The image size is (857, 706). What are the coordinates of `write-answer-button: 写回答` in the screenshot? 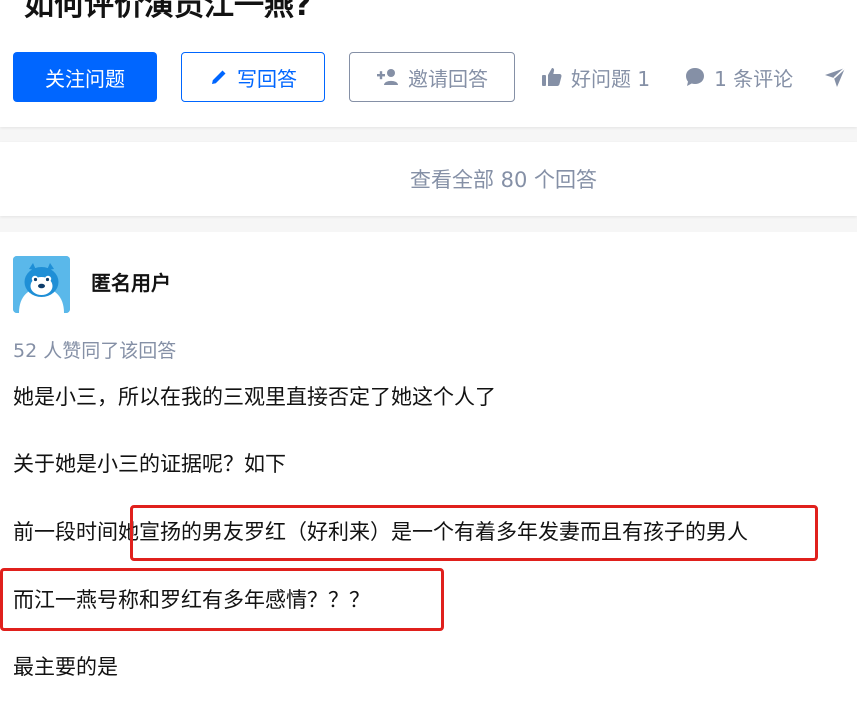 It's located at (253, 77).